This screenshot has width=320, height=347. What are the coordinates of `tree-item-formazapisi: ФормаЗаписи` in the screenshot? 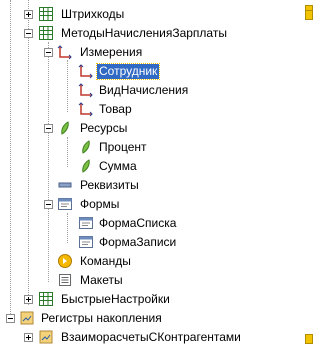 It's located at (157, 242).